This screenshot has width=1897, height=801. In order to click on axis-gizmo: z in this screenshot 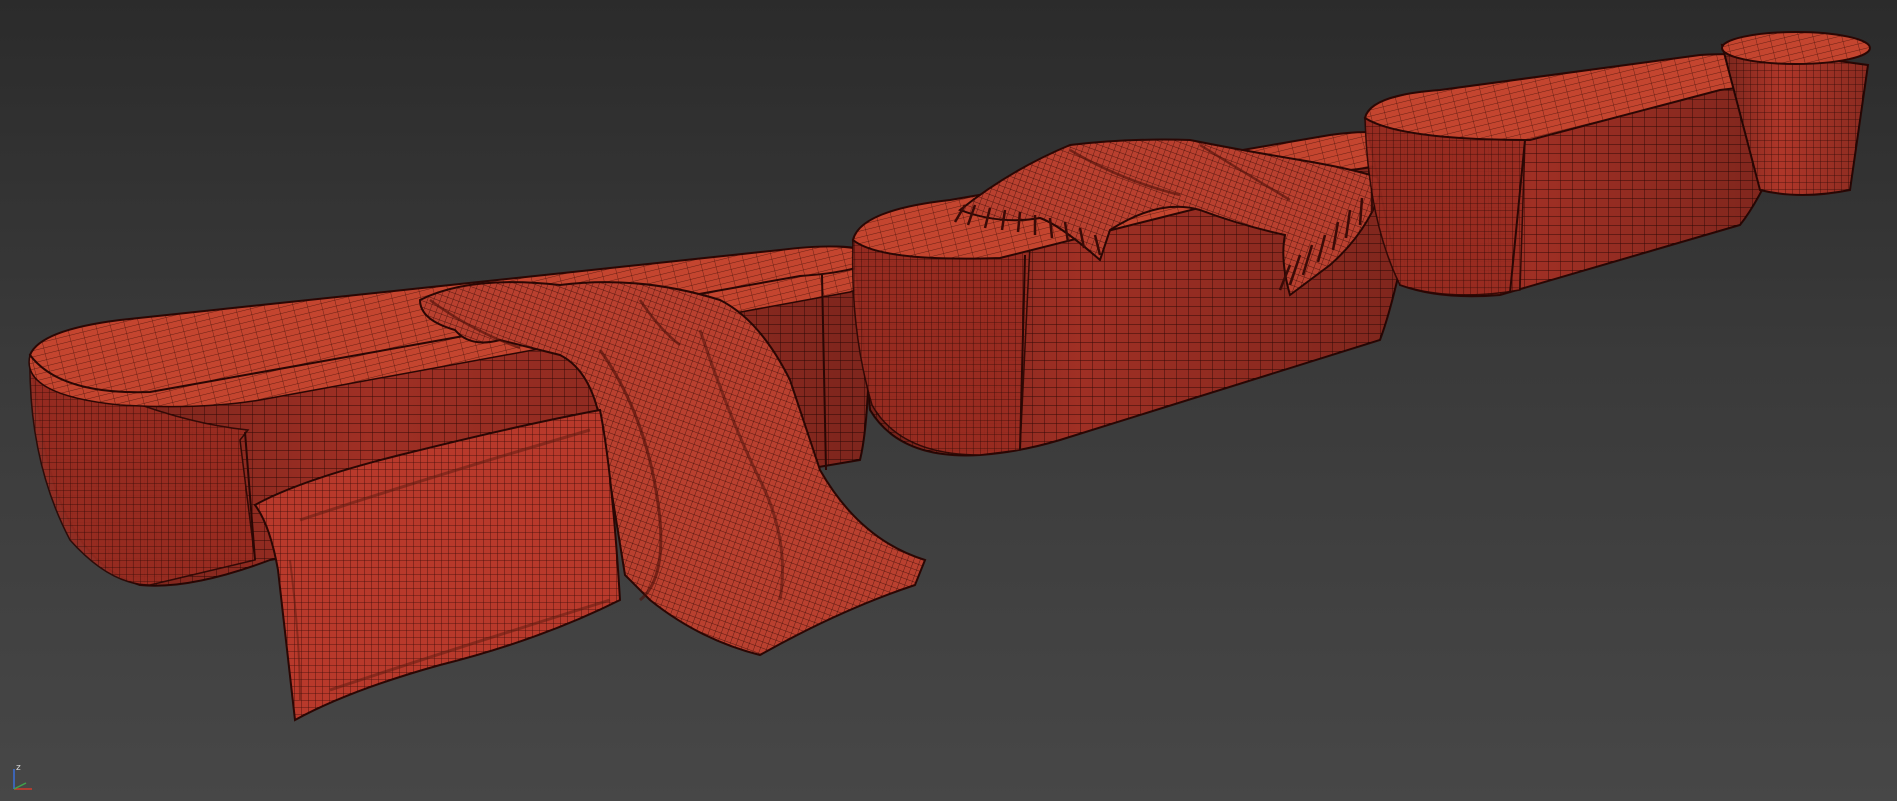, I will do `click(22, 776)`.